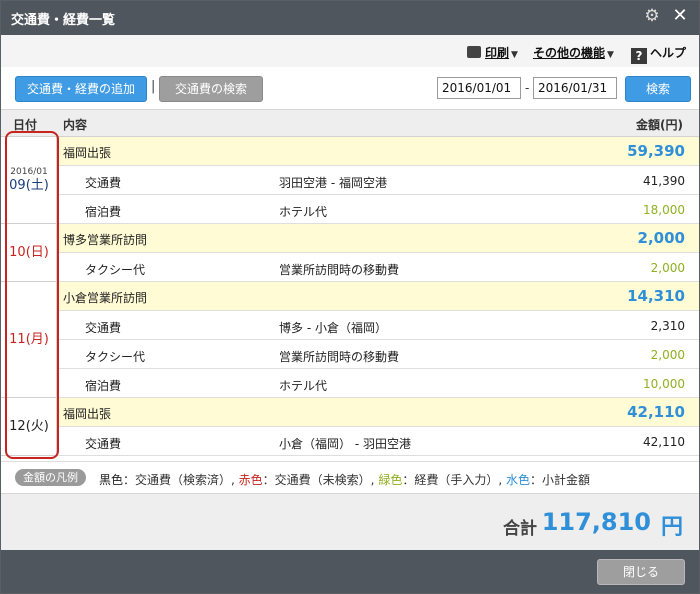 Image resolution: width=700 pixels, height=594 pixels. What do you see at coordinates (29, 172) in the screenshot?
I see `date-year-month: 2016/01` at bounding box center [29, 172].